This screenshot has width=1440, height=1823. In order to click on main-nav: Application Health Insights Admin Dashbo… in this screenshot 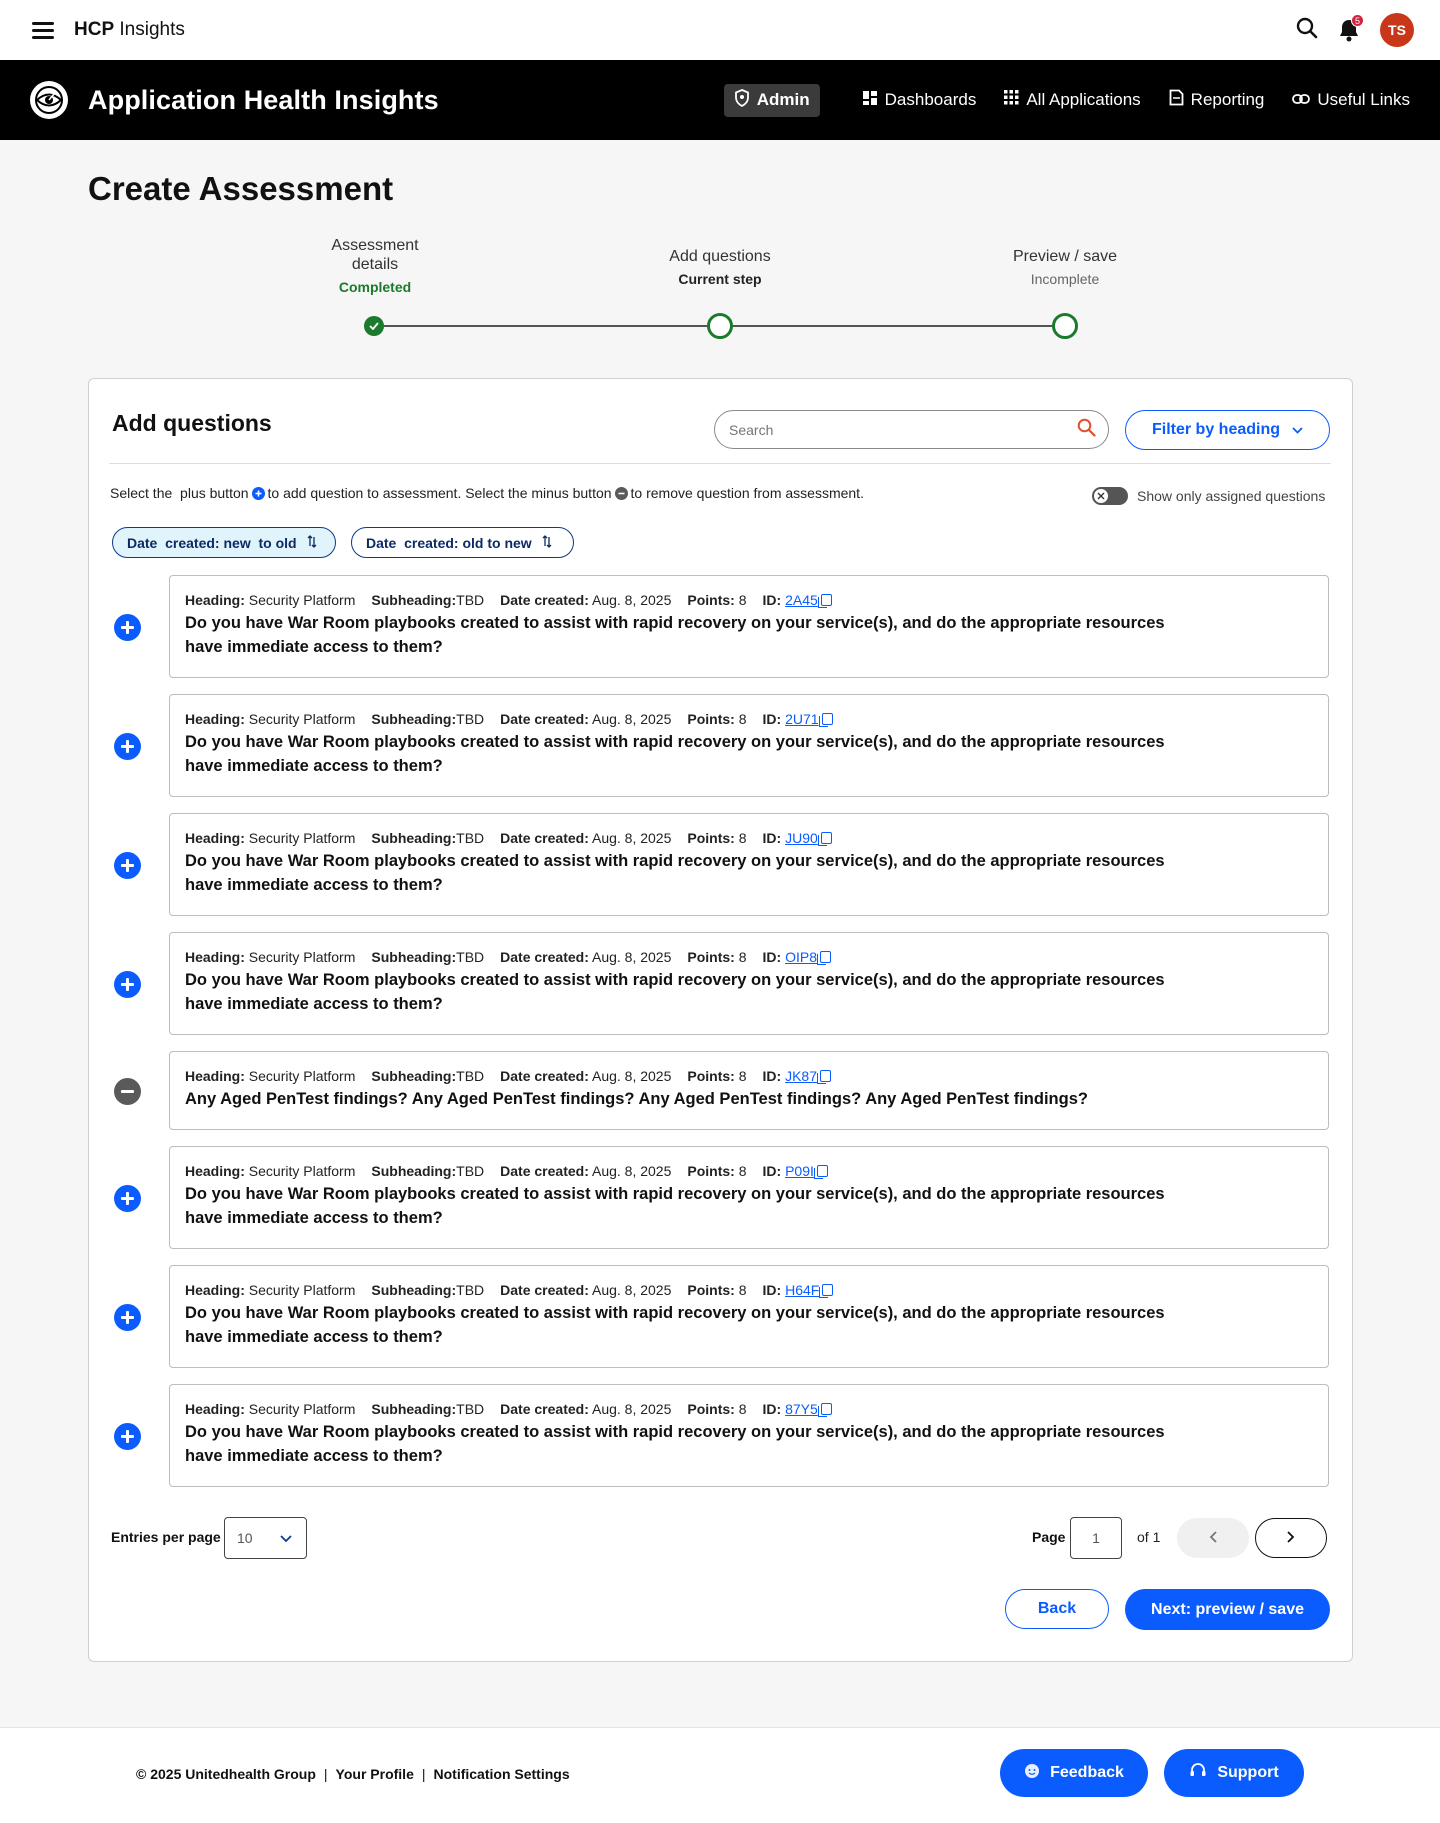, I will do `click(720, 100)`.